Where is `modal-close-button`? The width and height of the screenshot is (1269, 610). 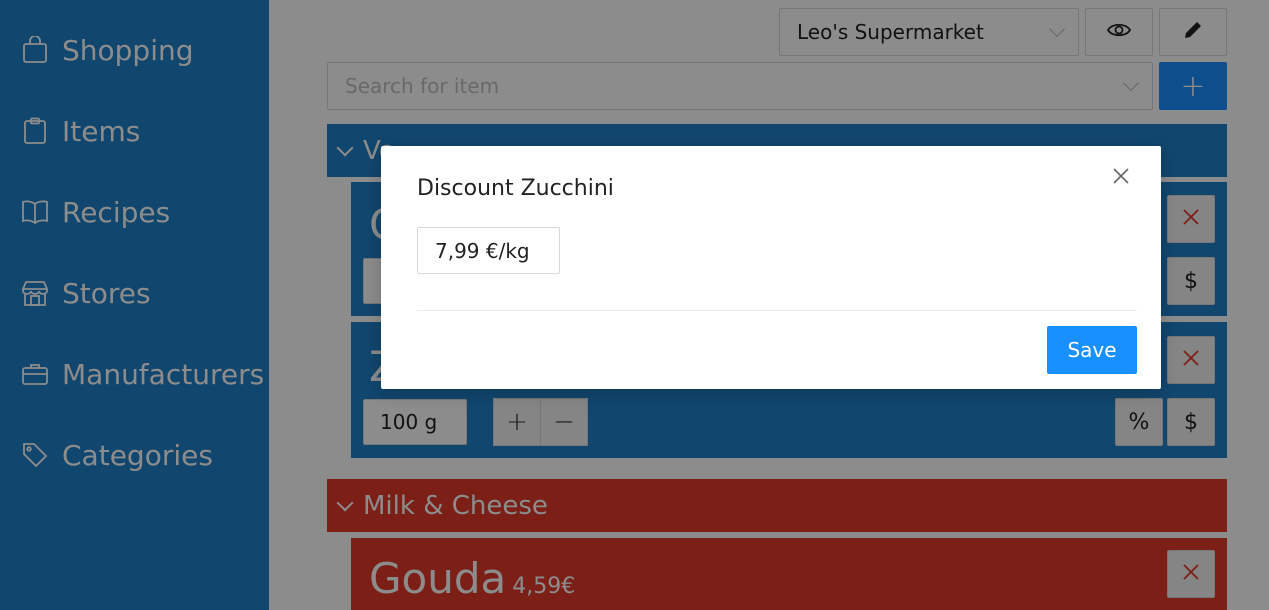
modal-close-button is located at coordinates (1121, 178).